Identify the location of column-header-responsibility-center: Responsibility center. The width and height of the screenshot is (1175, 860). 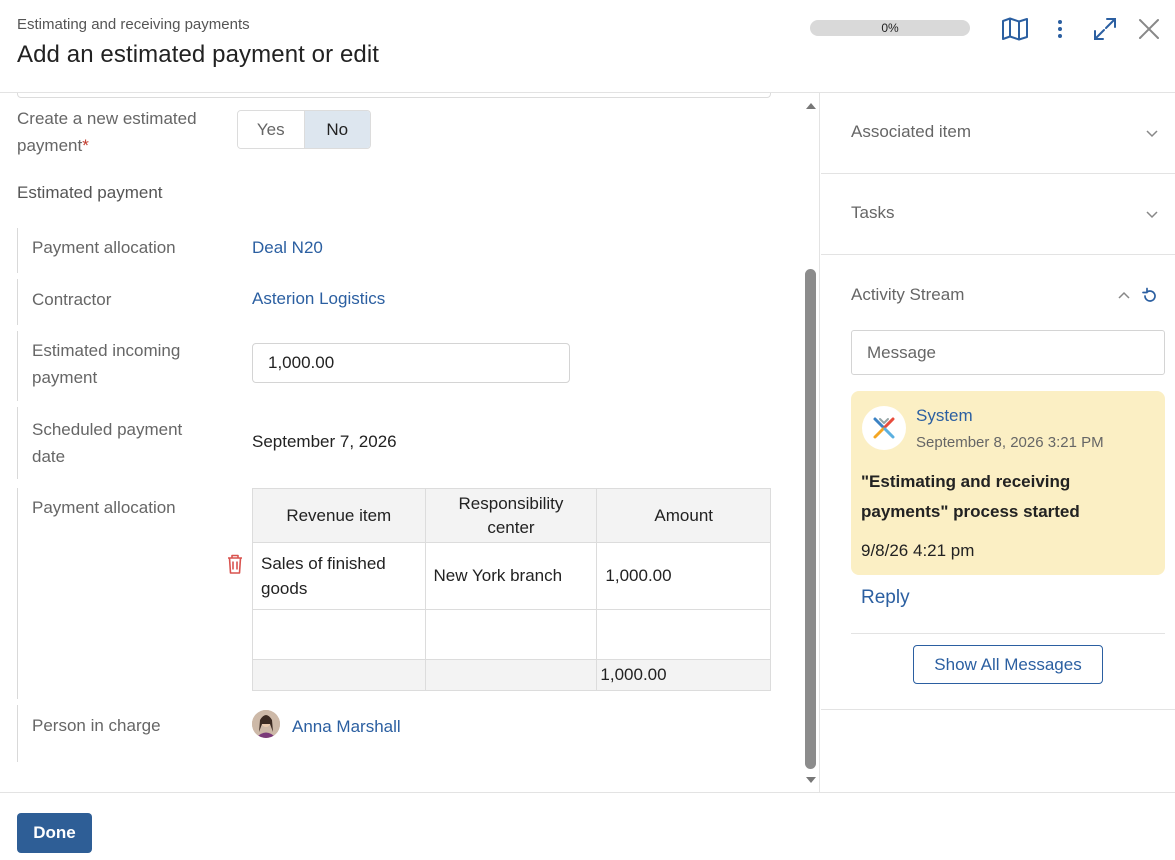
(511, 515).